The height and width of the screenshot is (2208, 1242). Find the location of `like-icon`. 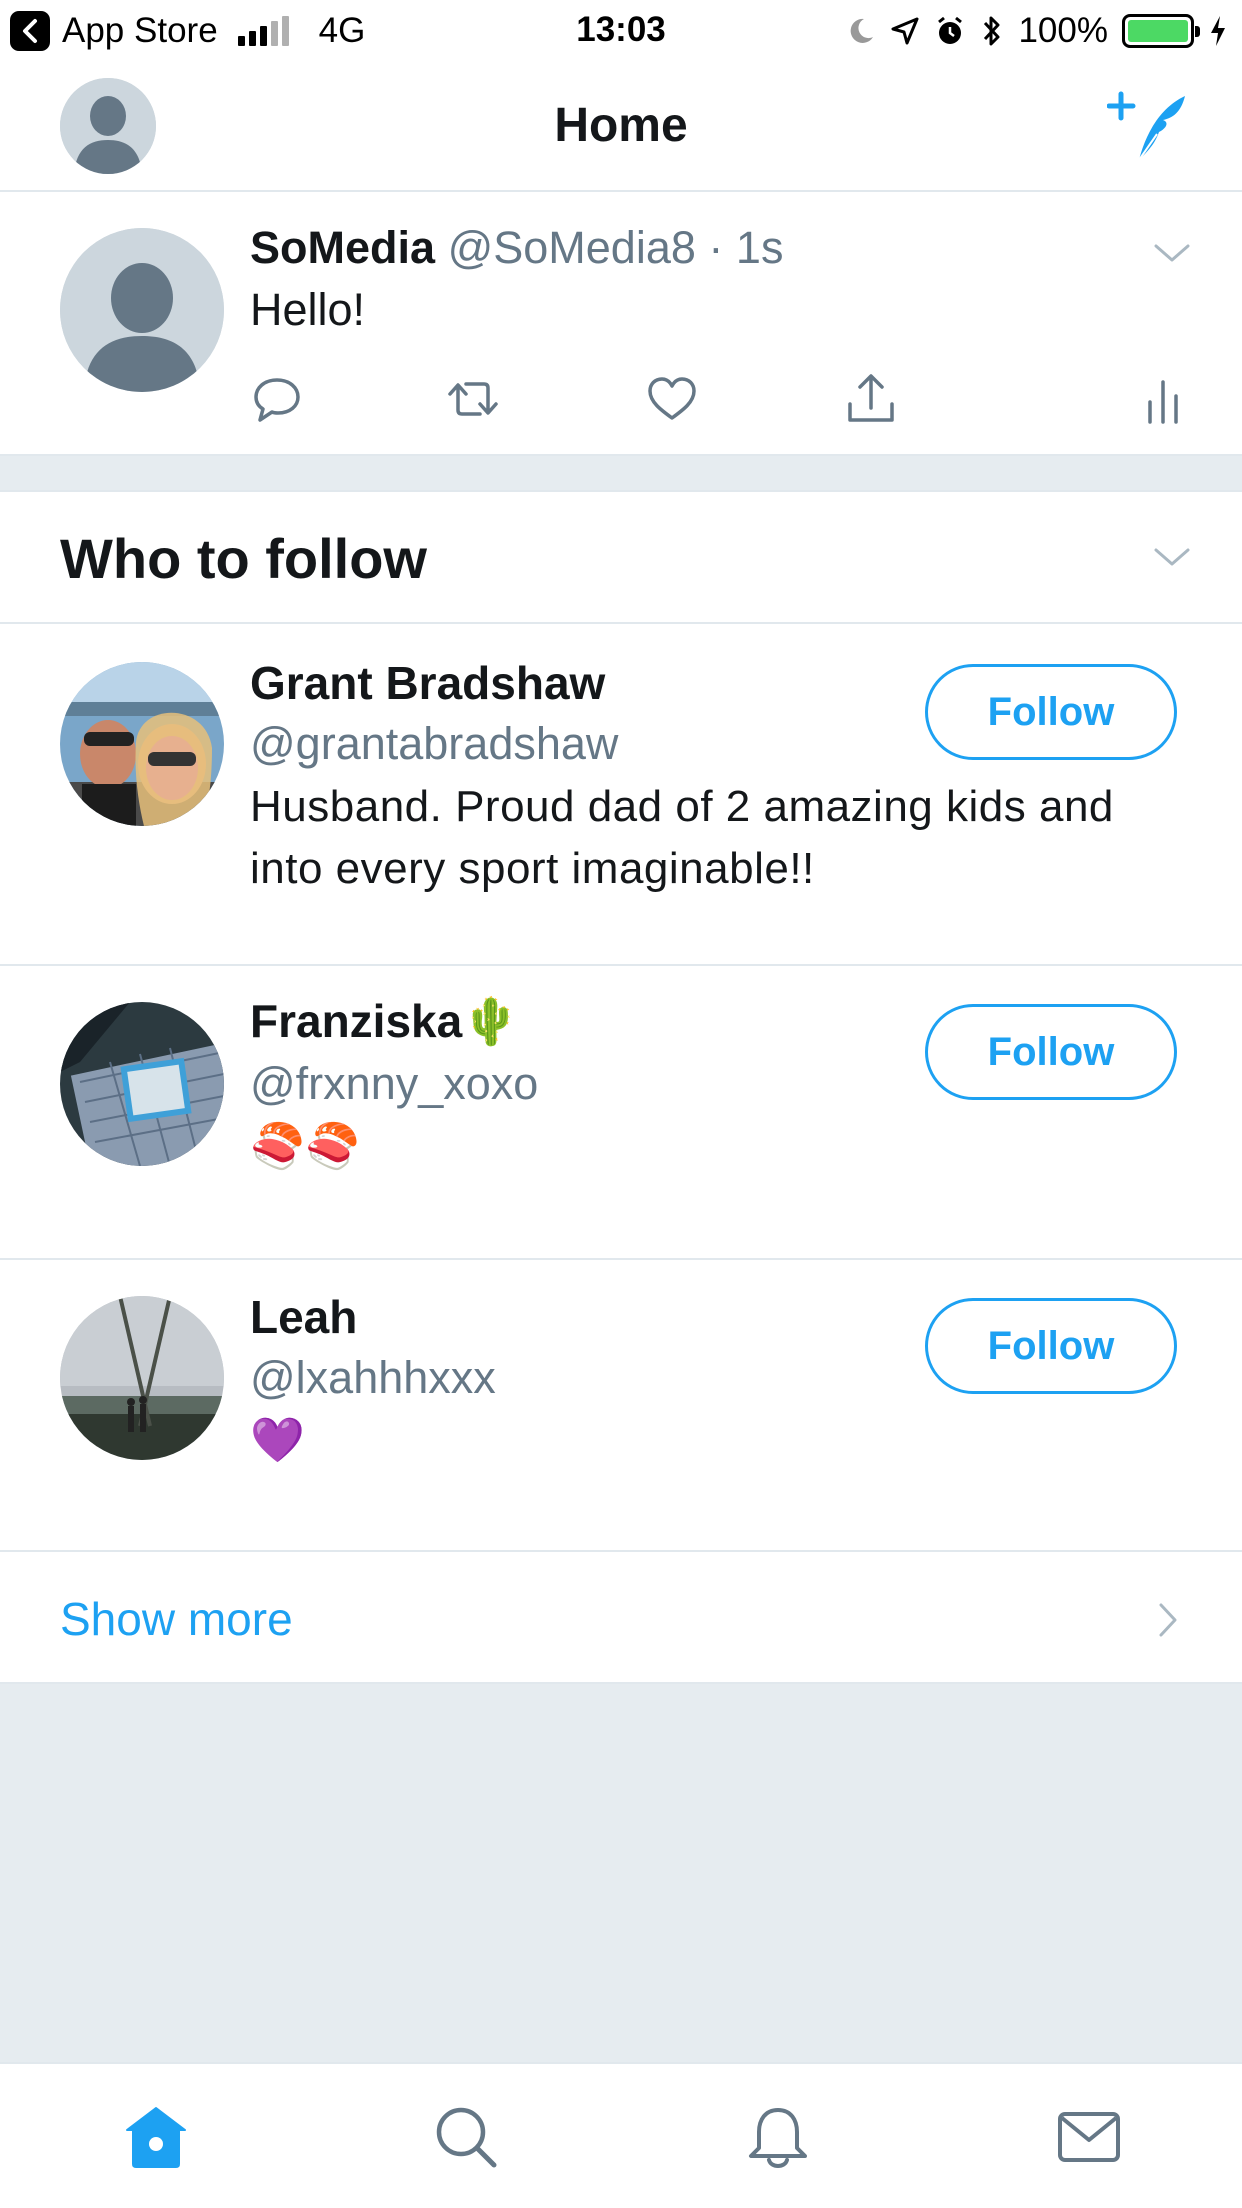

like-icon is located at coordinates (672, 399).